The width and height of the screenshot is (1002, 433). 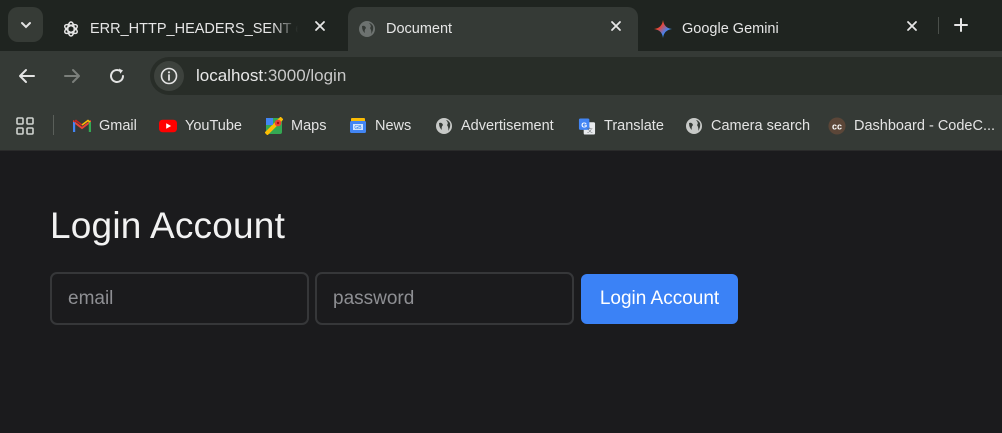 I want to click on bookmark-camera-search: Camera search, so click(x=747, y=126).